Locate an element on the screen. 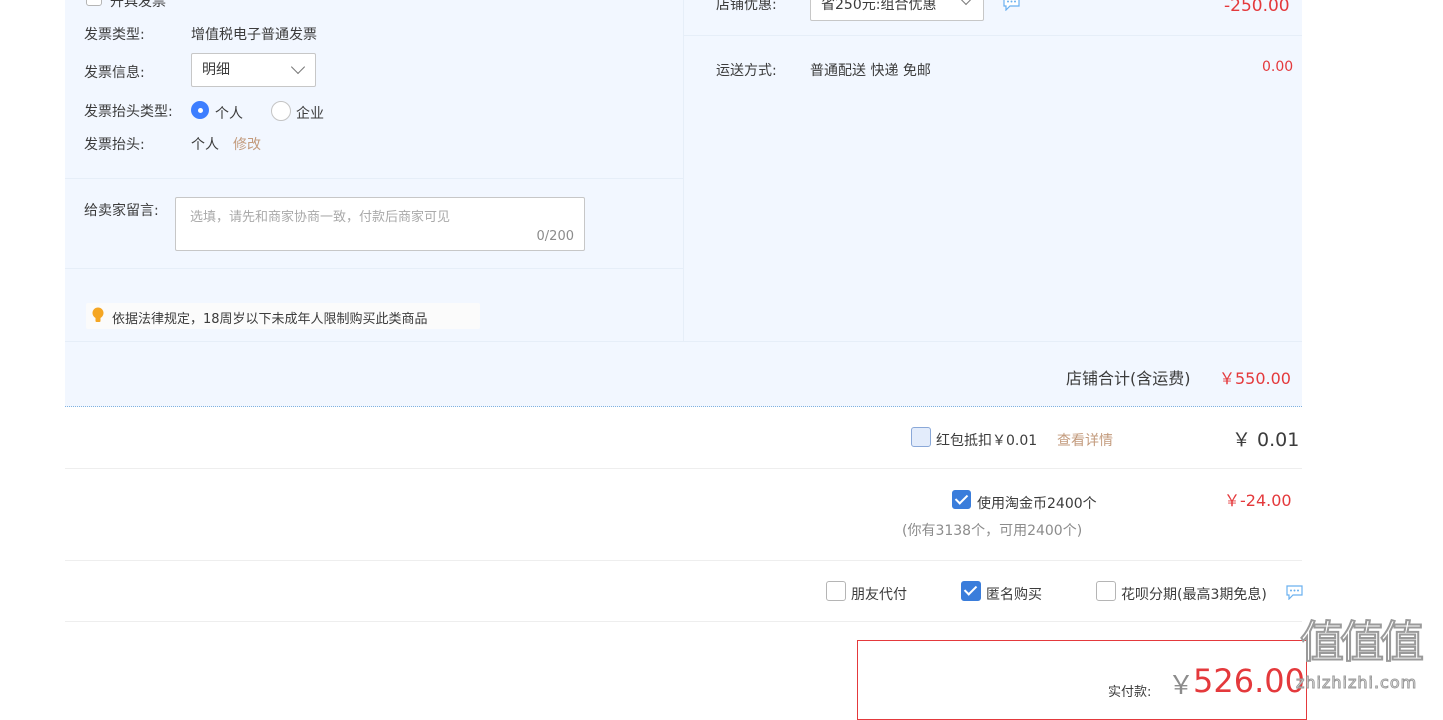 This screenshot has height=720, width=1443. watermark-logo: 值值值 is located at coordinates (1362, 642).